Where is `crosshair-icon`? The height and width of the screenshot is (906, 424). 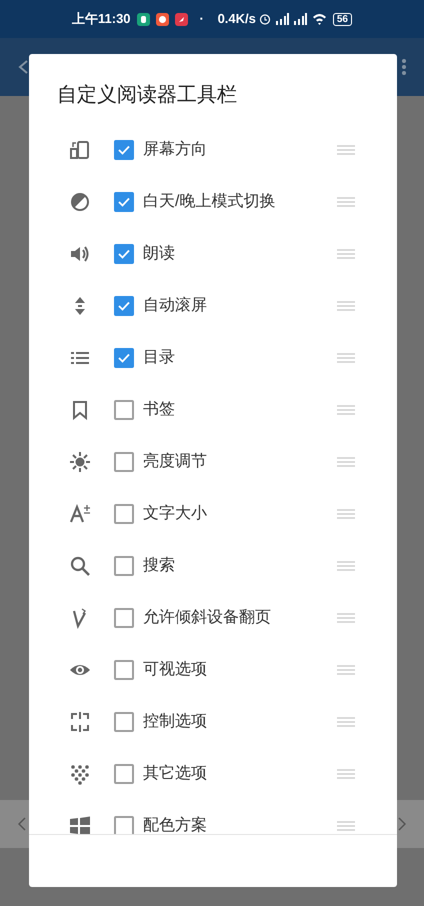 crosshair-icon is located at coordinates (80, 722).